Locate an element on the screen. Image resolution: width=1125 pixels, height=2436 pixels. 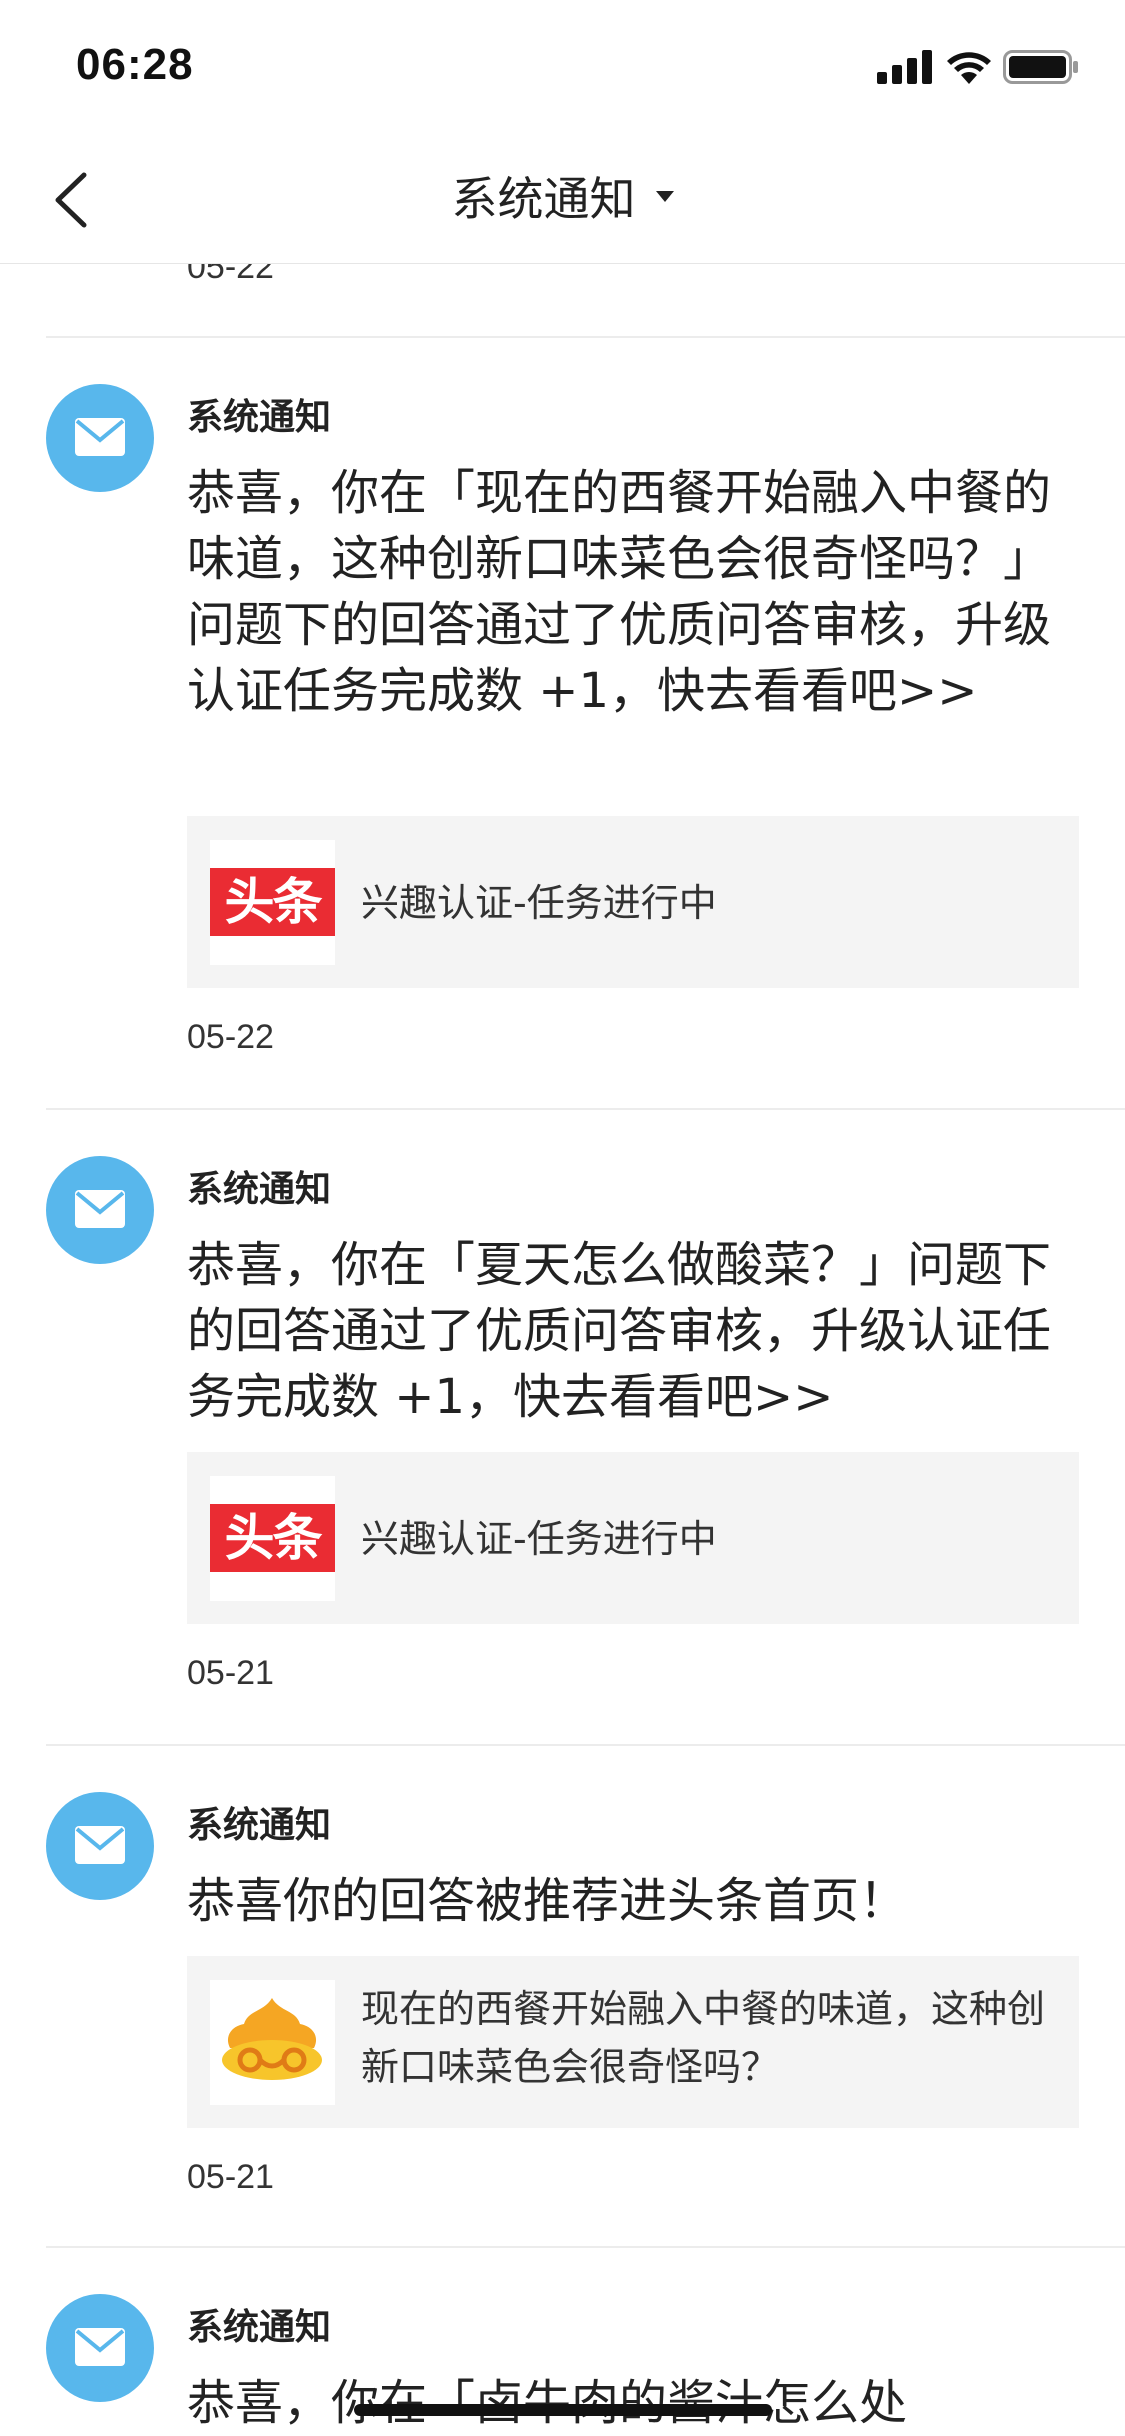
article-card: 现在的西餐开始融入中餐的味道，这种创新口味菜色会很奇怪吗？ is located at coordinates (633, 2042).